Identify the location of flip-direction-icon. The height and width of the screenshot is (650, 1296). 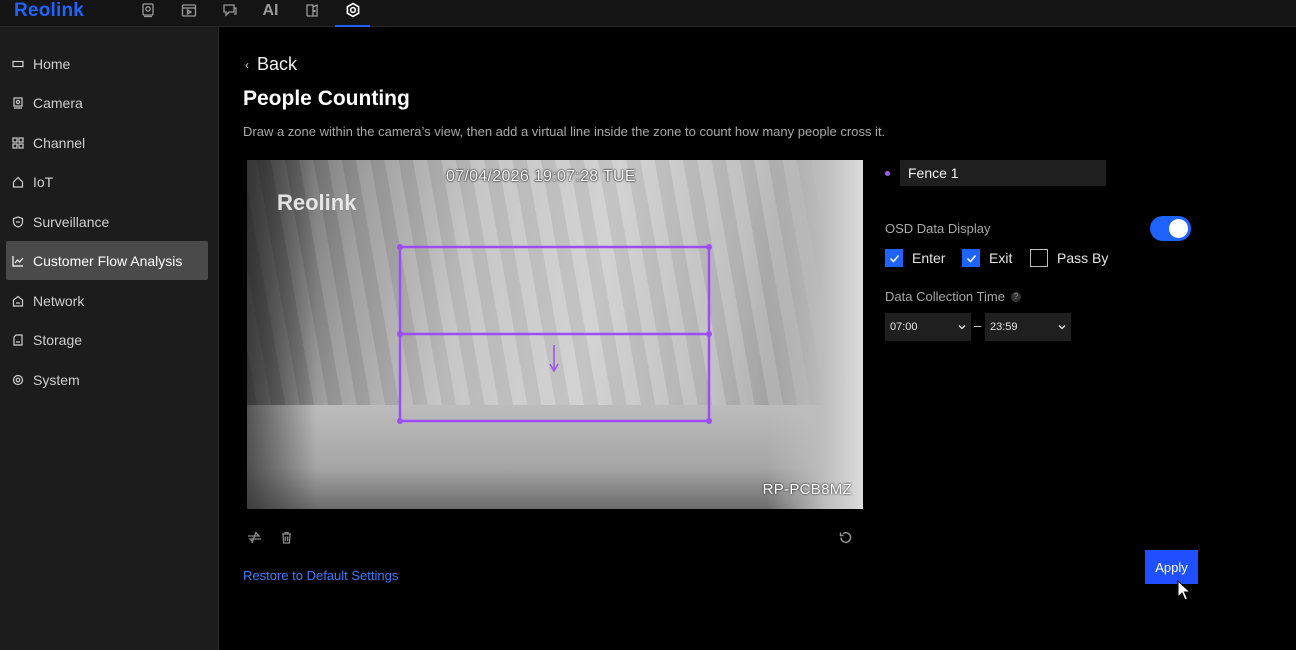
(254, 540).